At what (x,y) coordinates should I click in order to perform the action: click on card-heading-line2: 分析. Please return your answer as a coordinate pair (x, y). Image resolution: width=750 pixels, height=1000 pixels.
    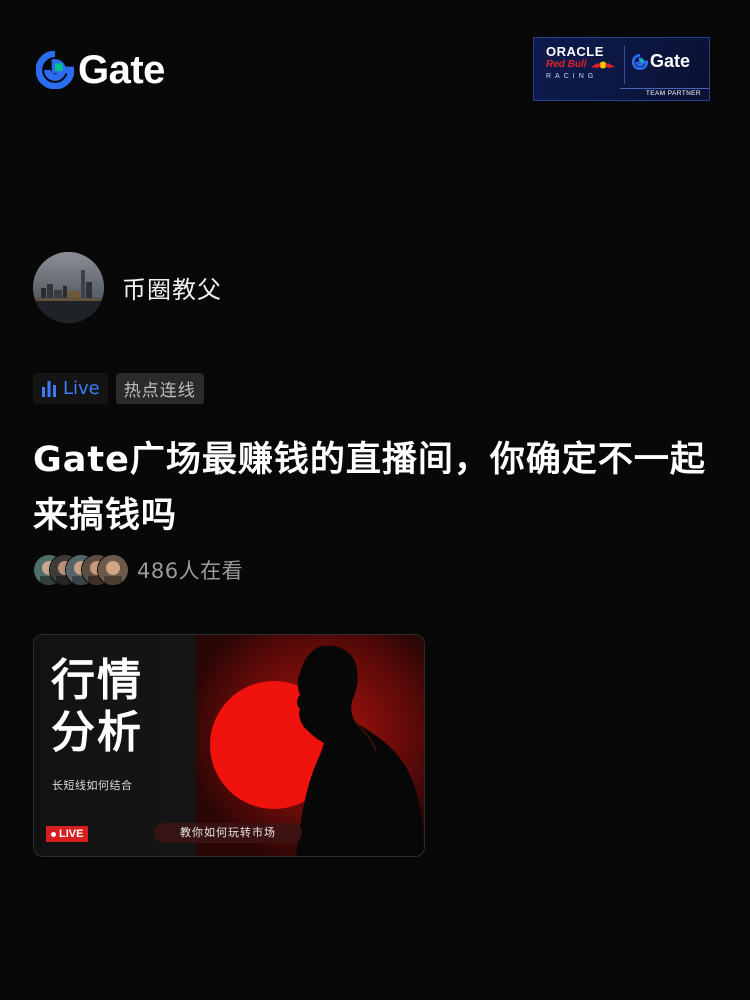
    Looking at the image, I should click on (97, 732).